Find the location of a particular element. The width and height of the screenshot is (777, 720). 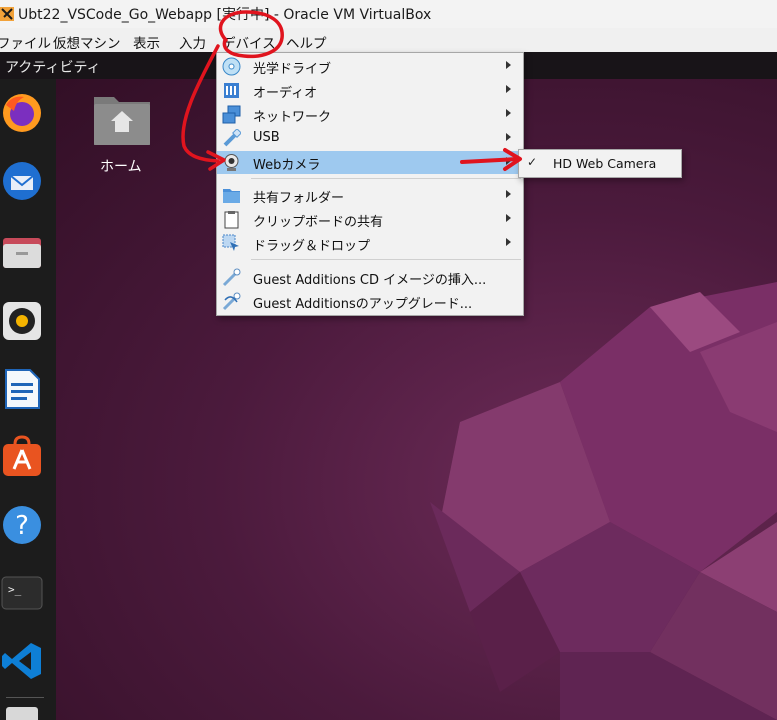

drag-drop-icon is located at coordinates (230, 242).